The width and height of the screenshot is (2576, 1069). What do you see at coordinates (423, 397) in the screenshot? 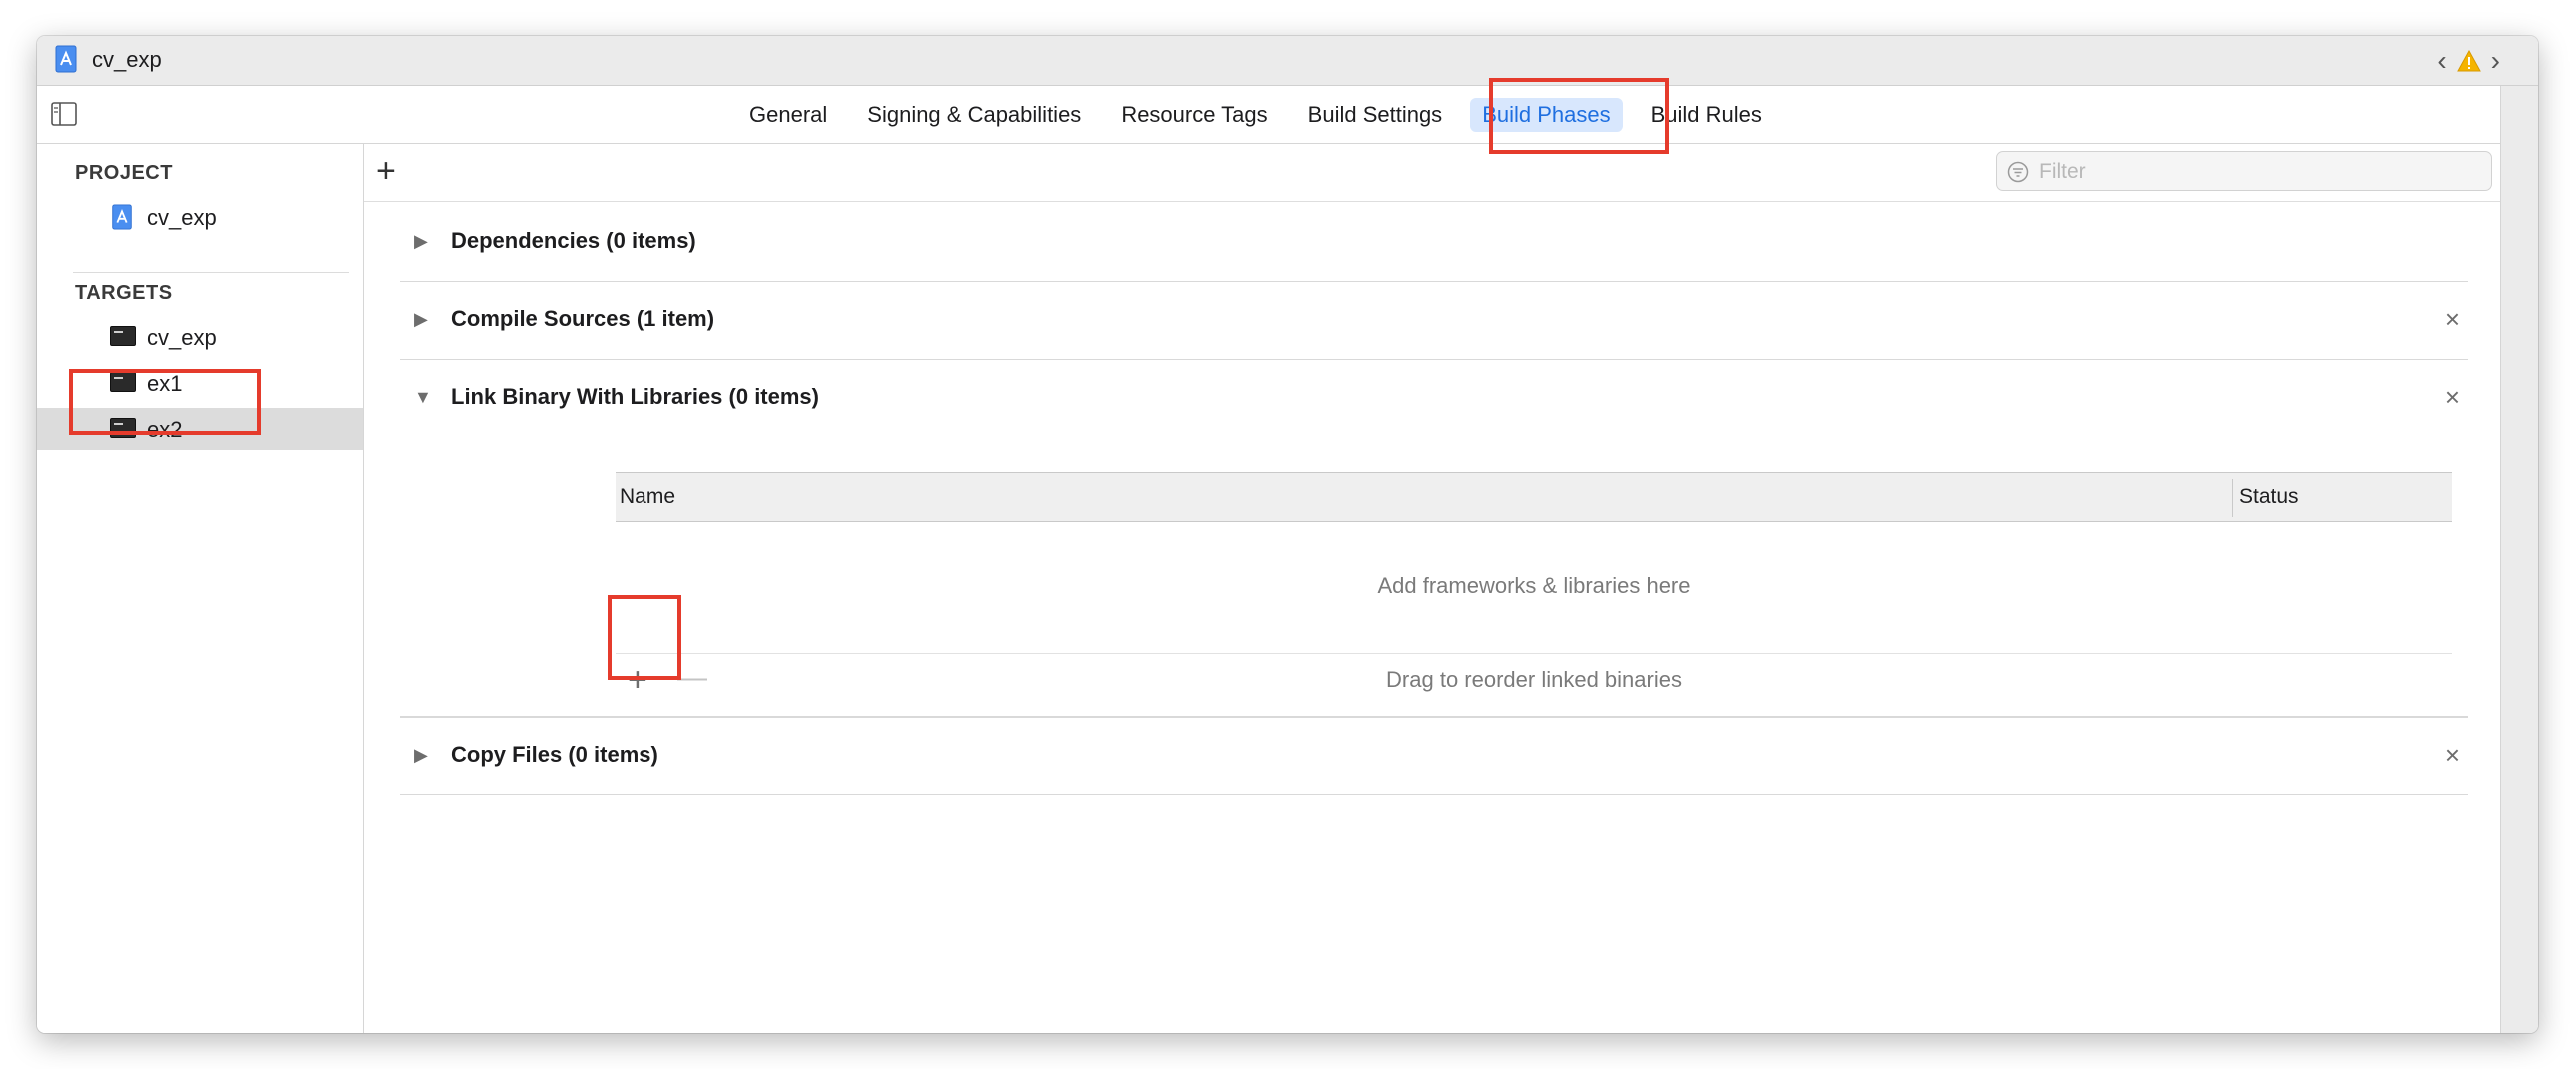
I see `disclosure-triangle-icon: ▼` at bounding box center [423, 397].